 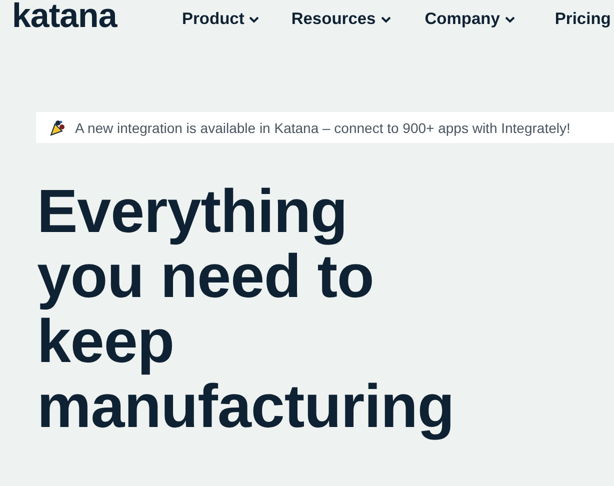 What do you see at coordinates (582, 19) in the screenshot?
I see `nav-link: Pricing` at bounding box center [582, 19].